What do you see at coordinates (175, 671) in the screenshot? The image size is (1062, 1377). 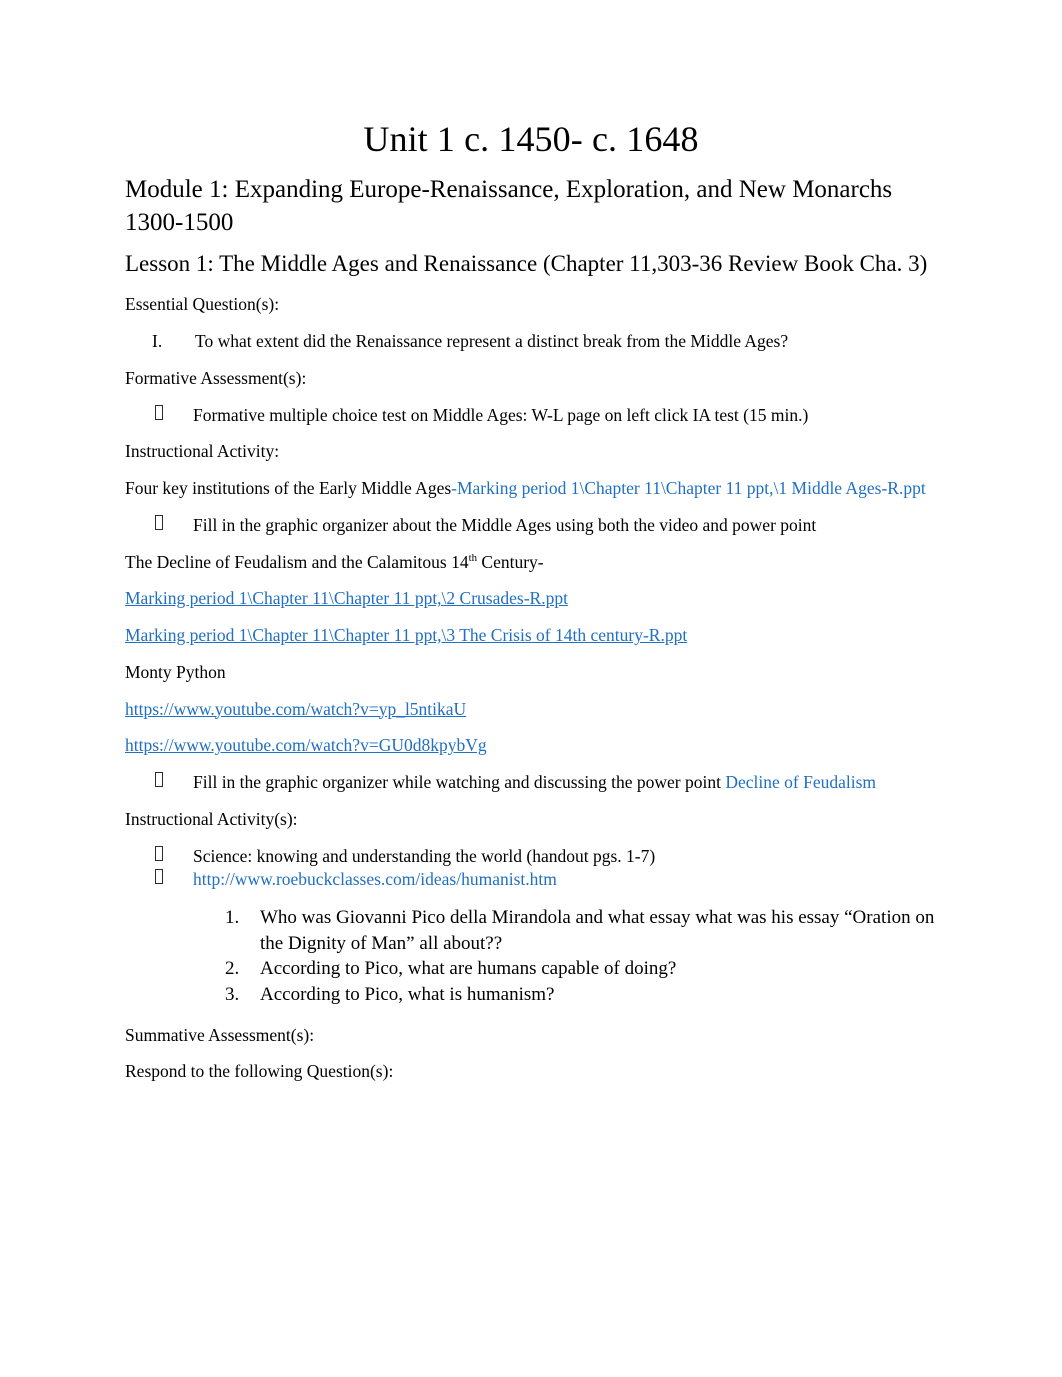 I see `monty-python-label: Monty Python` at bounding box center [175, 671].